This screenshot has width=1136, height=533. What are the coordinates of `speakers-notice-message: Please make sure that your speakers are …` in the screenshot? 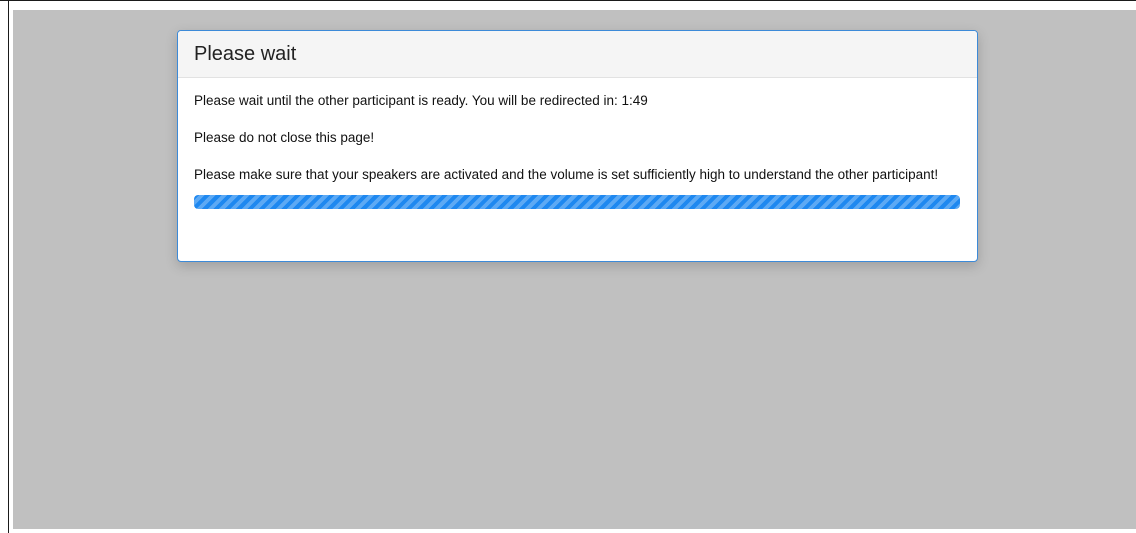 It's located at (566, 174).